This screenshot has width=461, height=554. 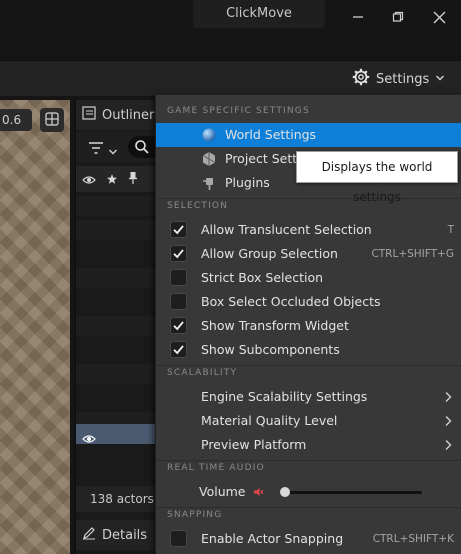 I want to click on menu-item-label: Box Select Occluded Objects, so click(x=291, y=301).